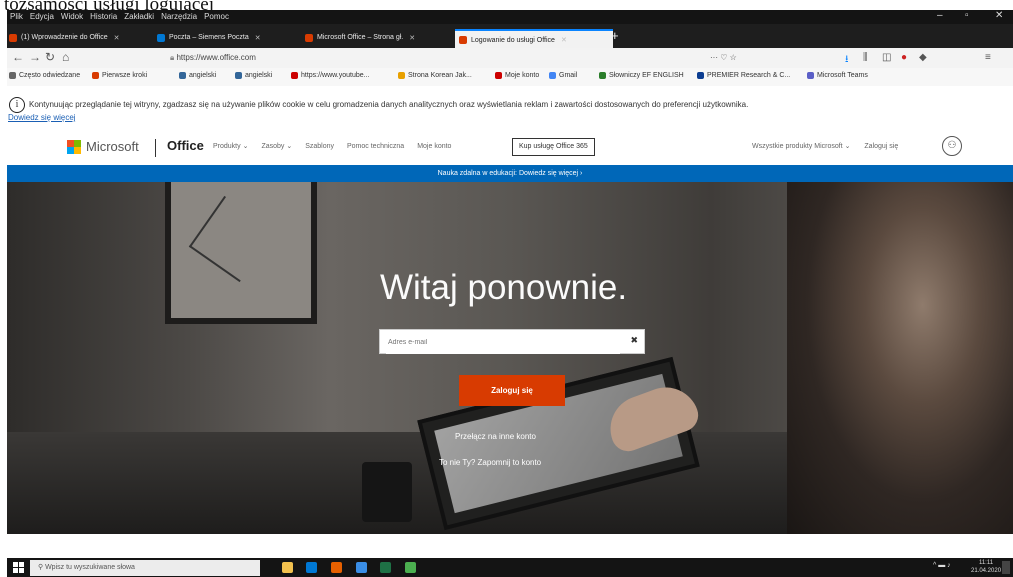  What do you see at coordinates (311, 567) in the screenshot?
I see `mail-icon` at bounding box center [311, 567].